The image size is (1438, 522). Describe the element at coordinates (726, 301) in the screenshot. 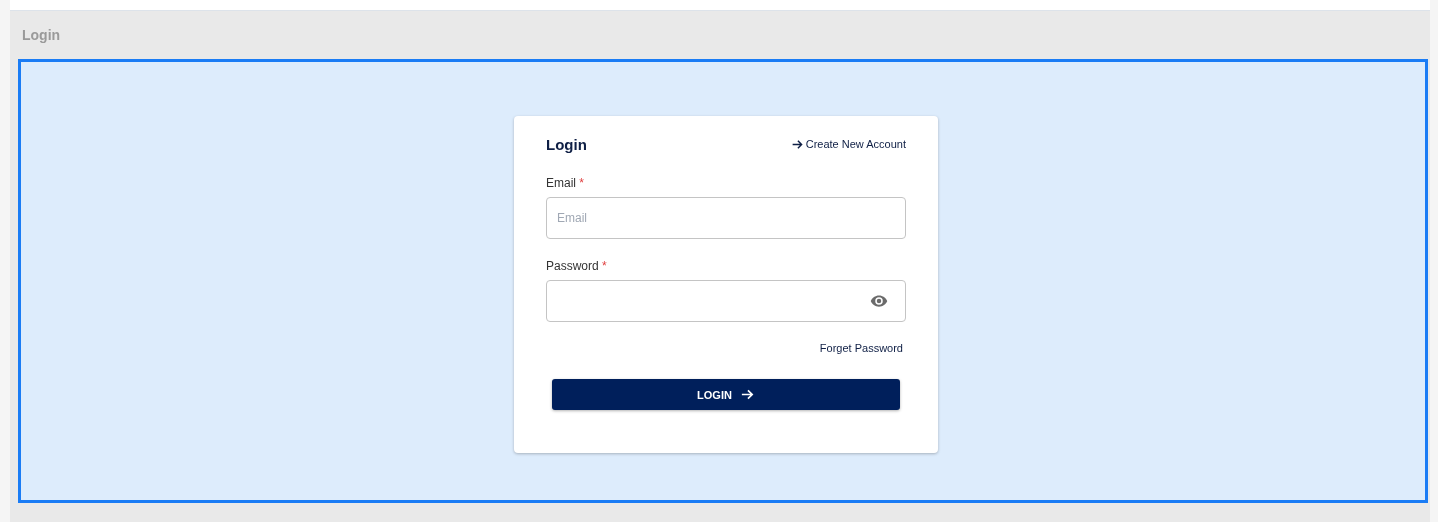

I see `password-field` at that location.